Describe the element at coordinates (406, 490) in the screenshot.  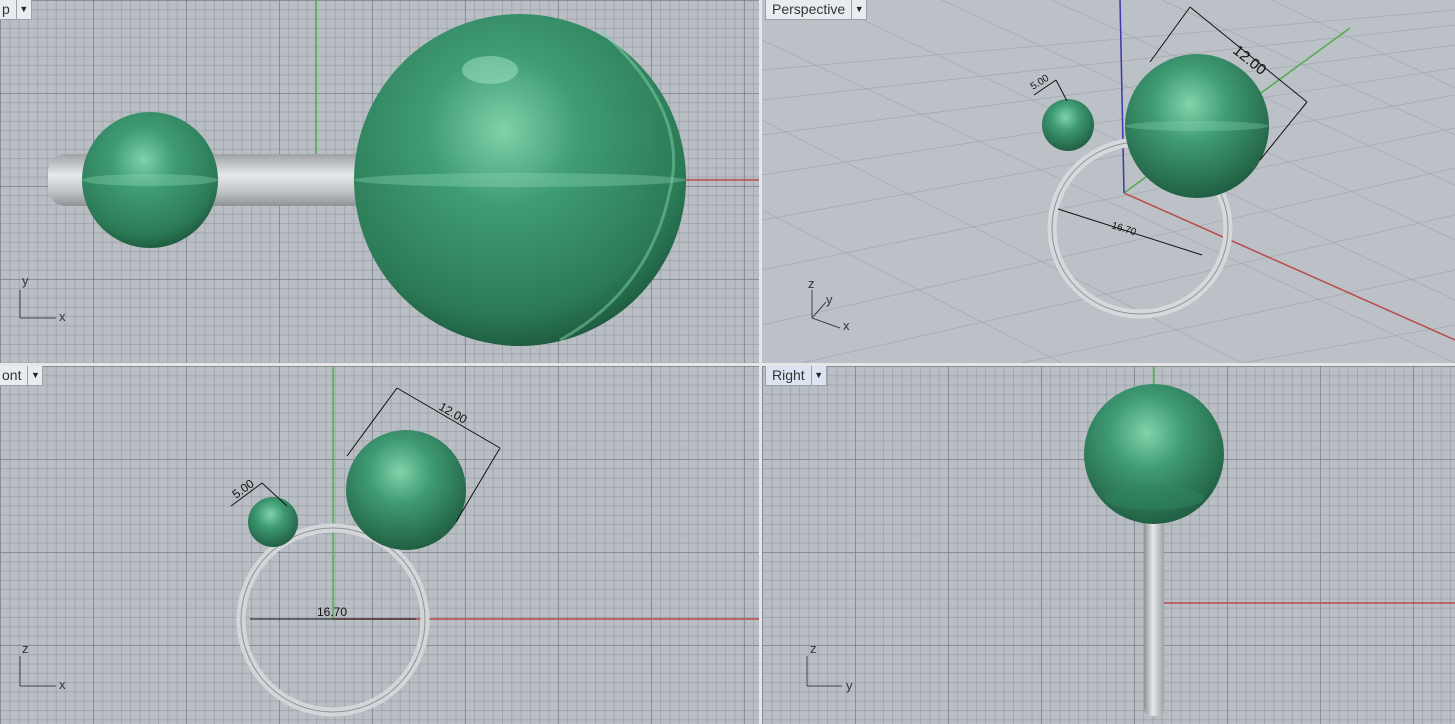
I see `large-gem` at that location.